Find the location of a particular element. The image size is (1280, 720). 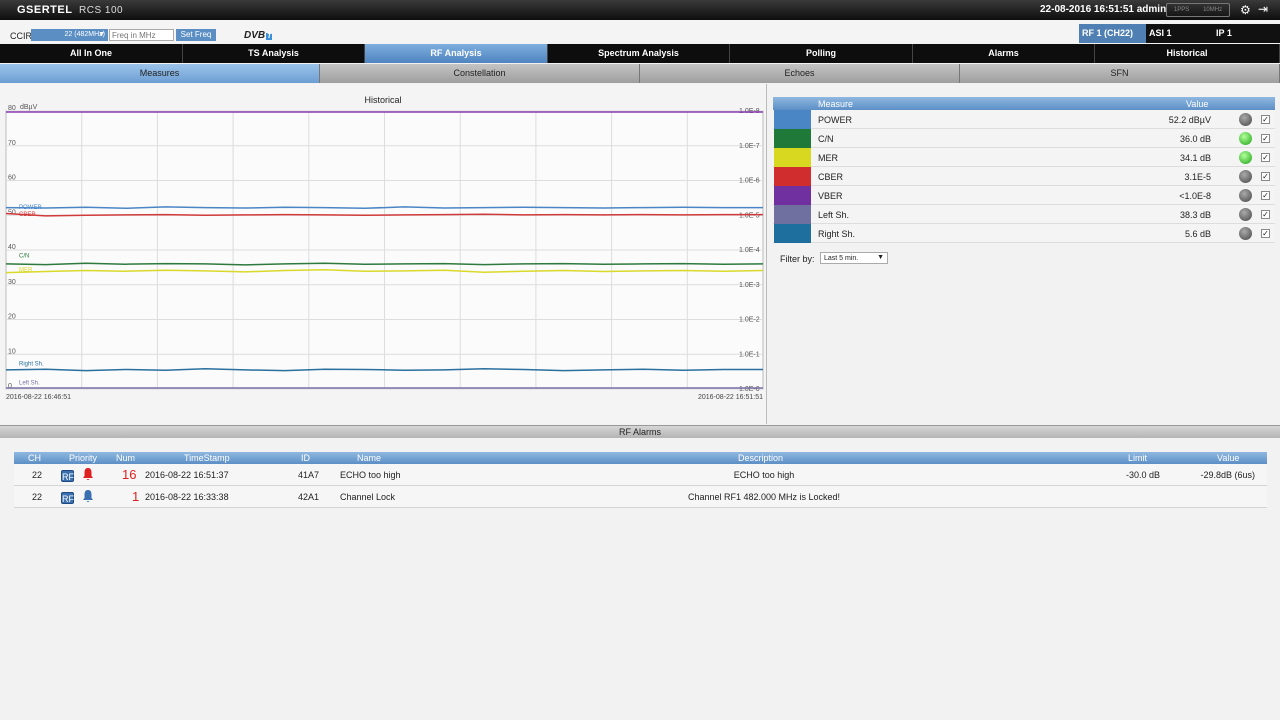

alarm-timestamp: 2016-08-22 16:33:38 is located at coordinates (187, 497).